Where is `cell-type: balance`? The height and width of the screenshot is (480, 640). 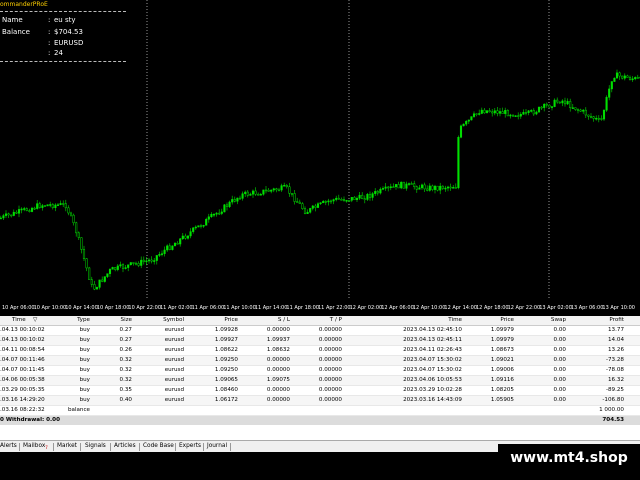 cell-type: balance is located at coordinates (78, 410).